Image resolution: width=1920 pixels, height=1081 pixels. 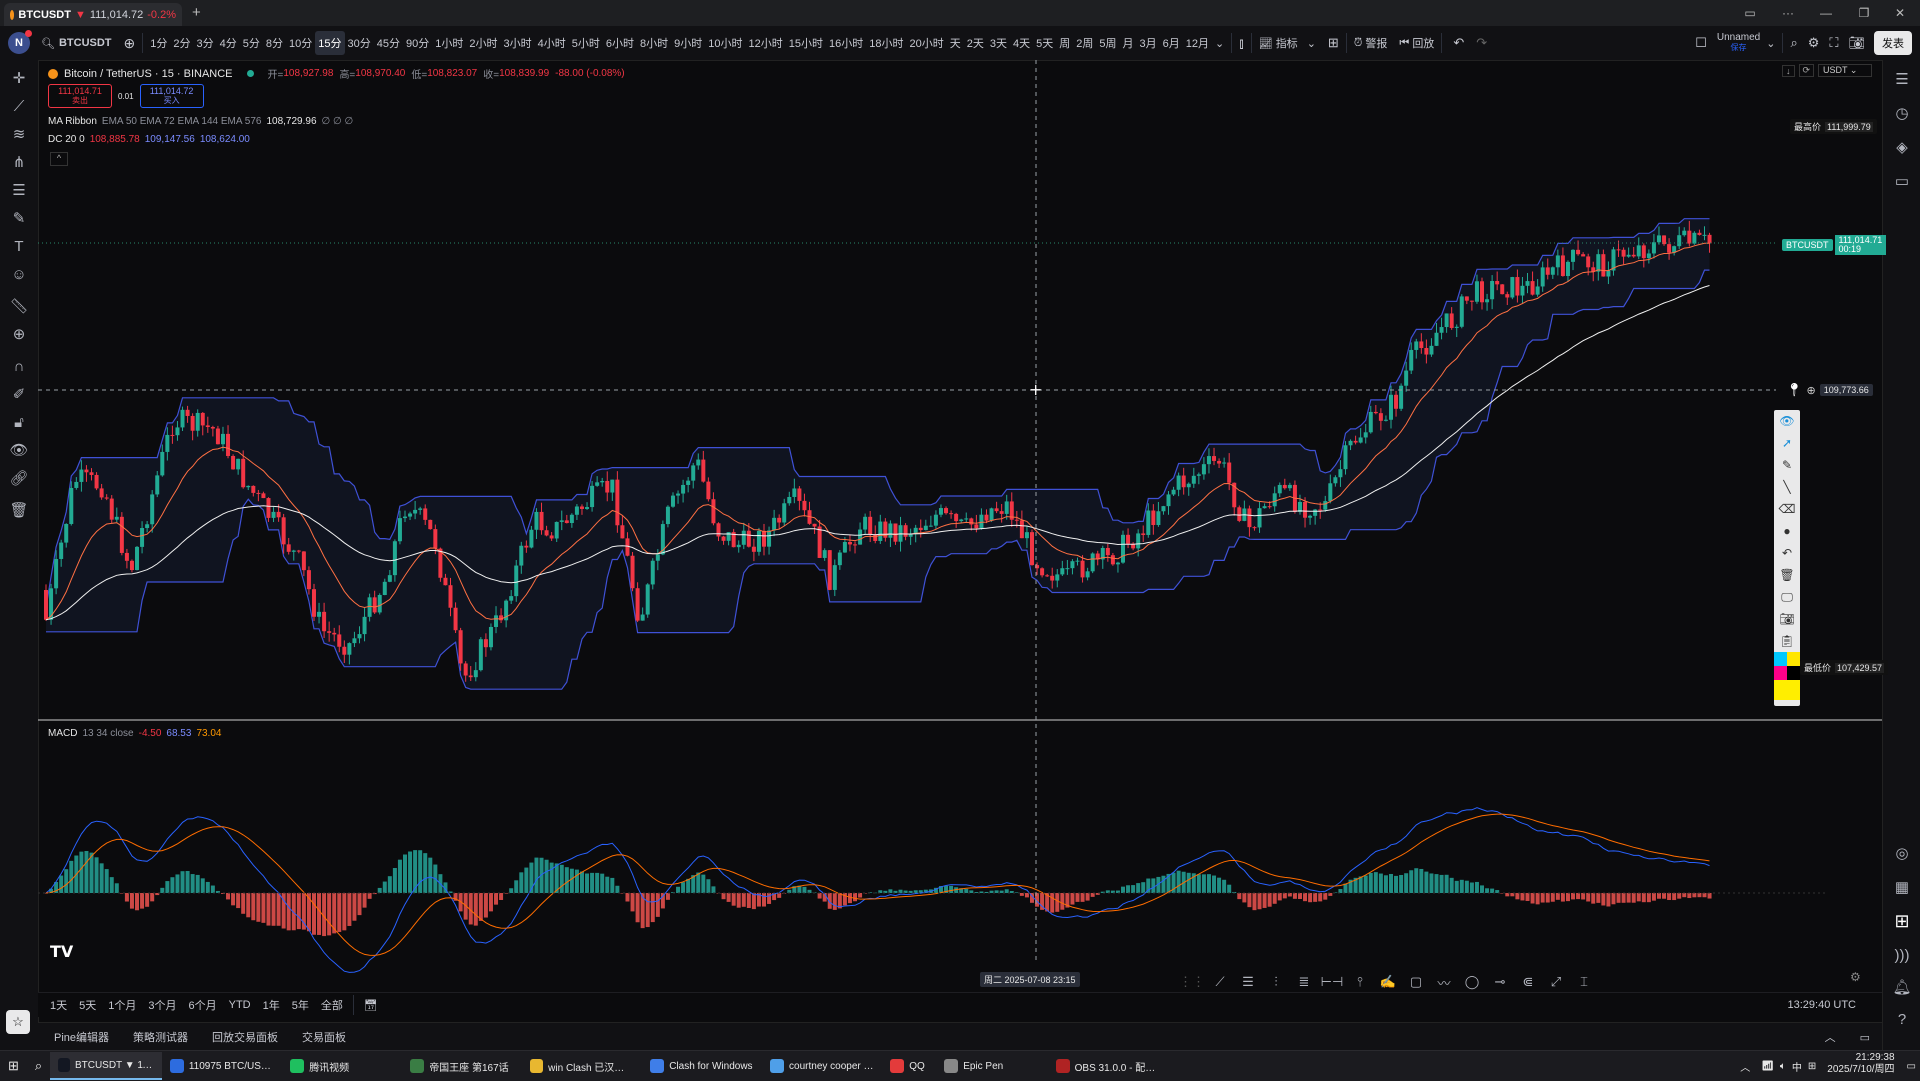 I want to click on interval-26: 2天, so click(x=975, y=43).